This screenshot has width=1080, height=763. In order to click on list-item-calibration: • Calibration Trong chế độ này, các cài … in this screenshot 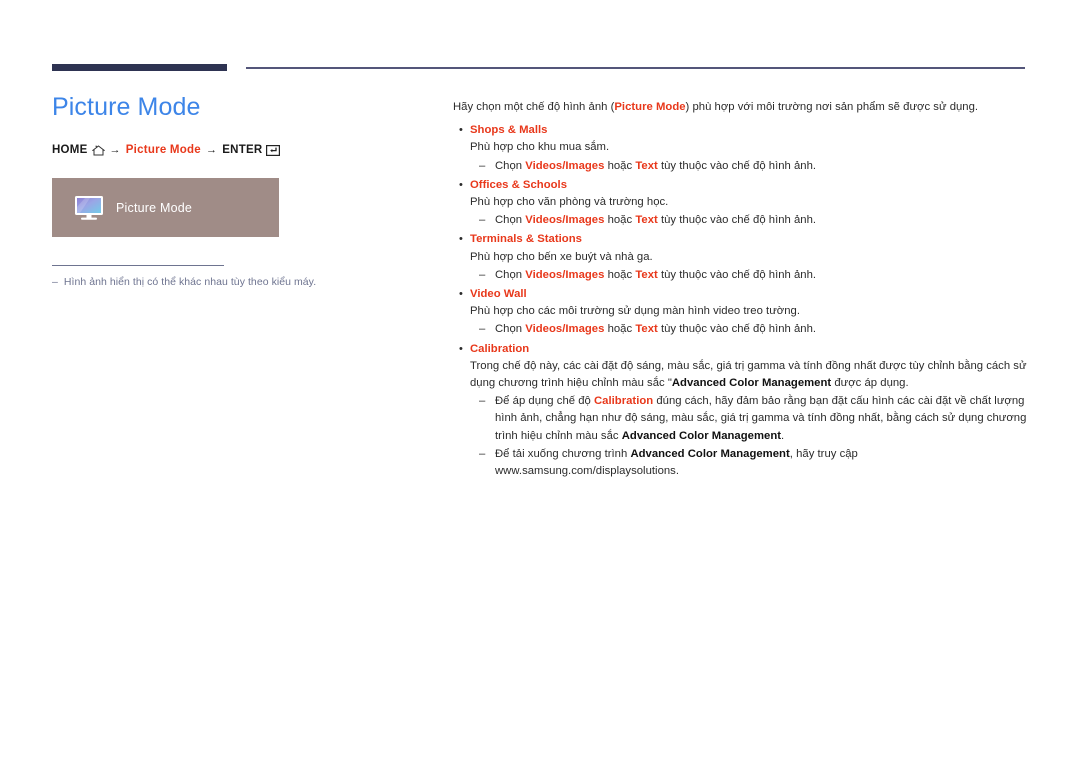, I will do `click(740, 411)`.